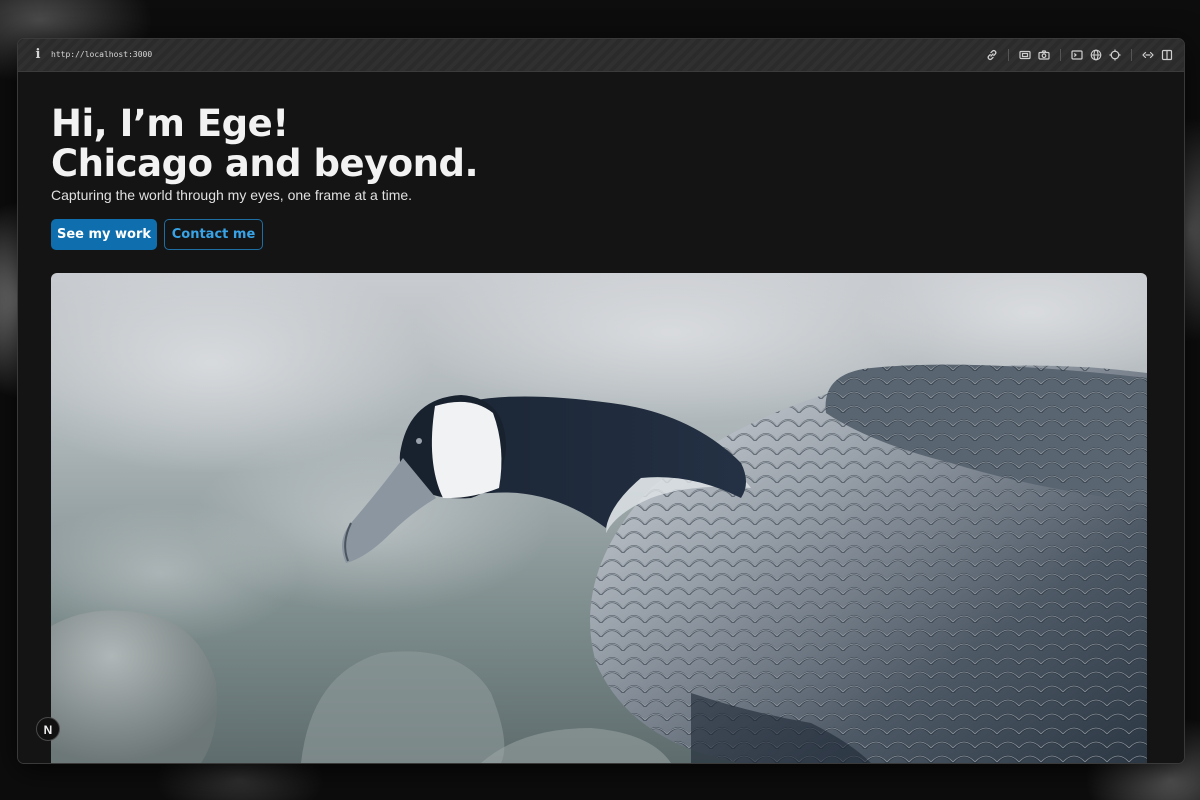 Image resolution: width=1200 pixels, height=800 pixels. What do you see at coordinates (265, 163) in the screenshot?
I see `headline-line-2: Chicago and beyond.` at bounding box center [265, 163].